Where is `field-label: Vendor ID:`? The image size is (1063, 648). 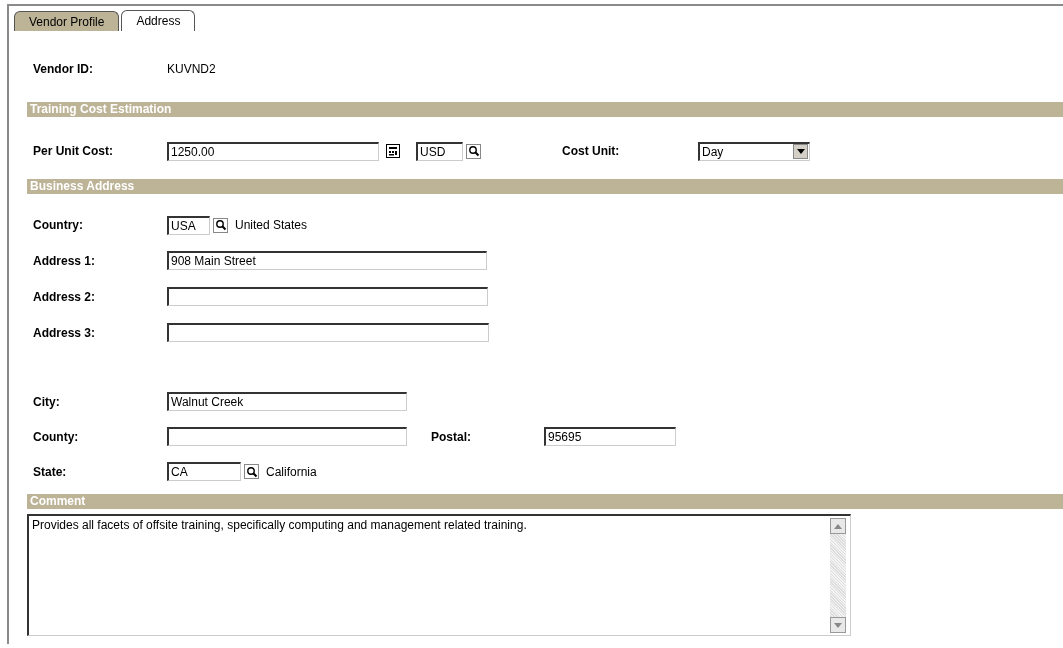
field-label: Vendor ID: is located at coordinates (63, 69).